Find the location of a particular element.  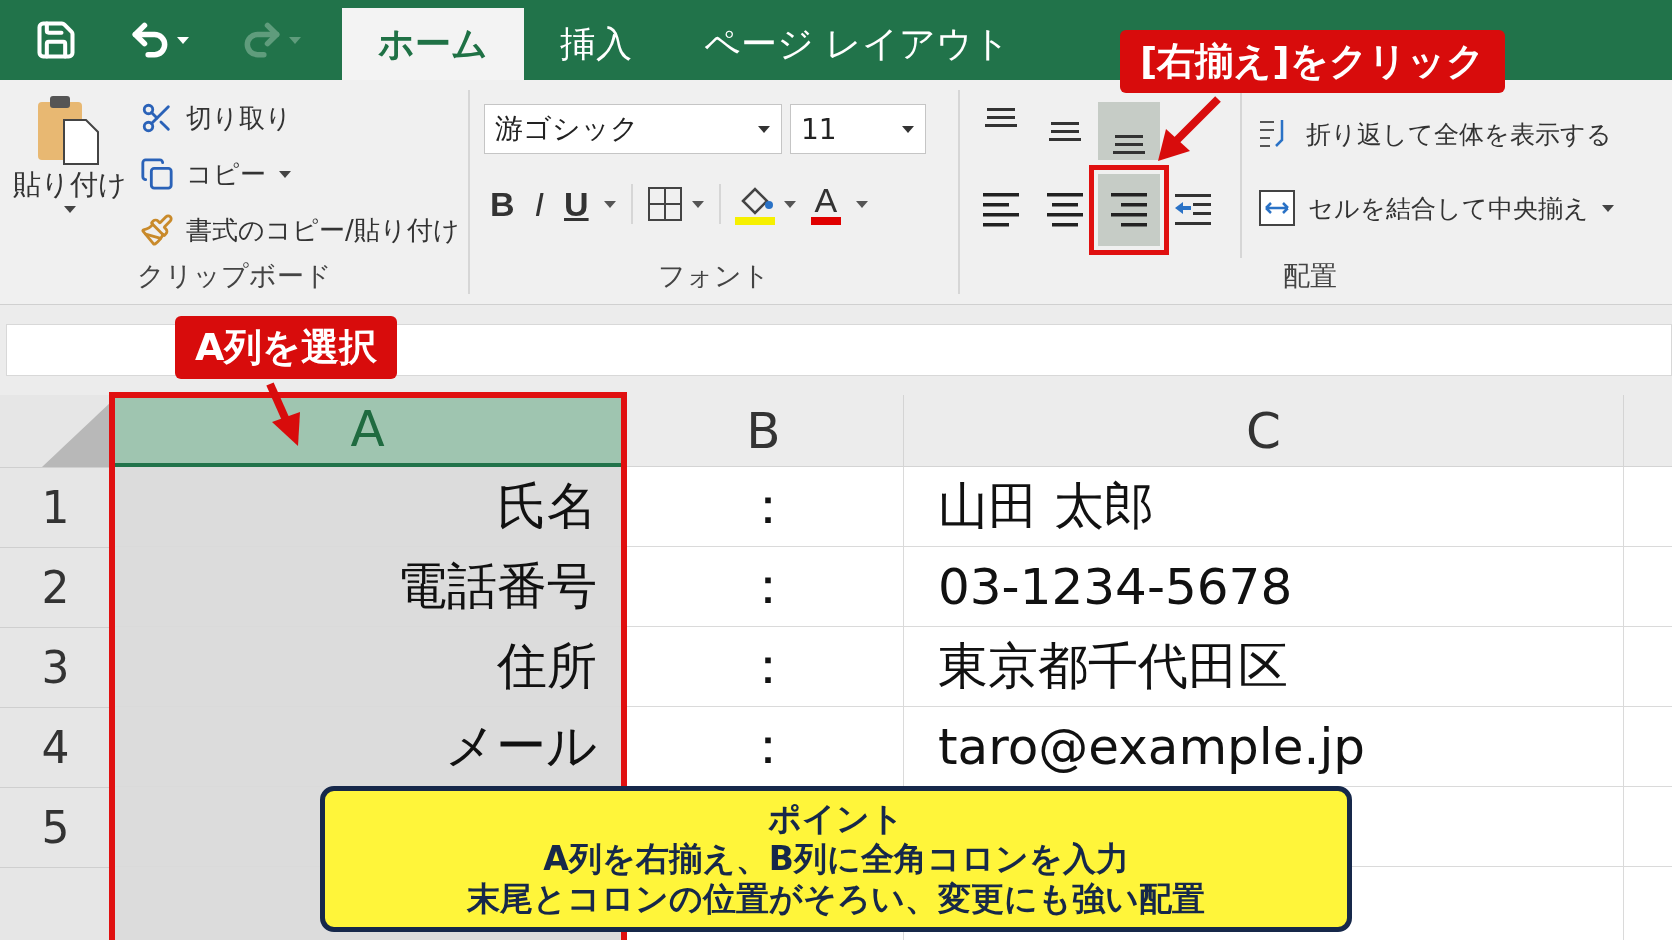

row-header: 5 is located at coordinates (56, 828).